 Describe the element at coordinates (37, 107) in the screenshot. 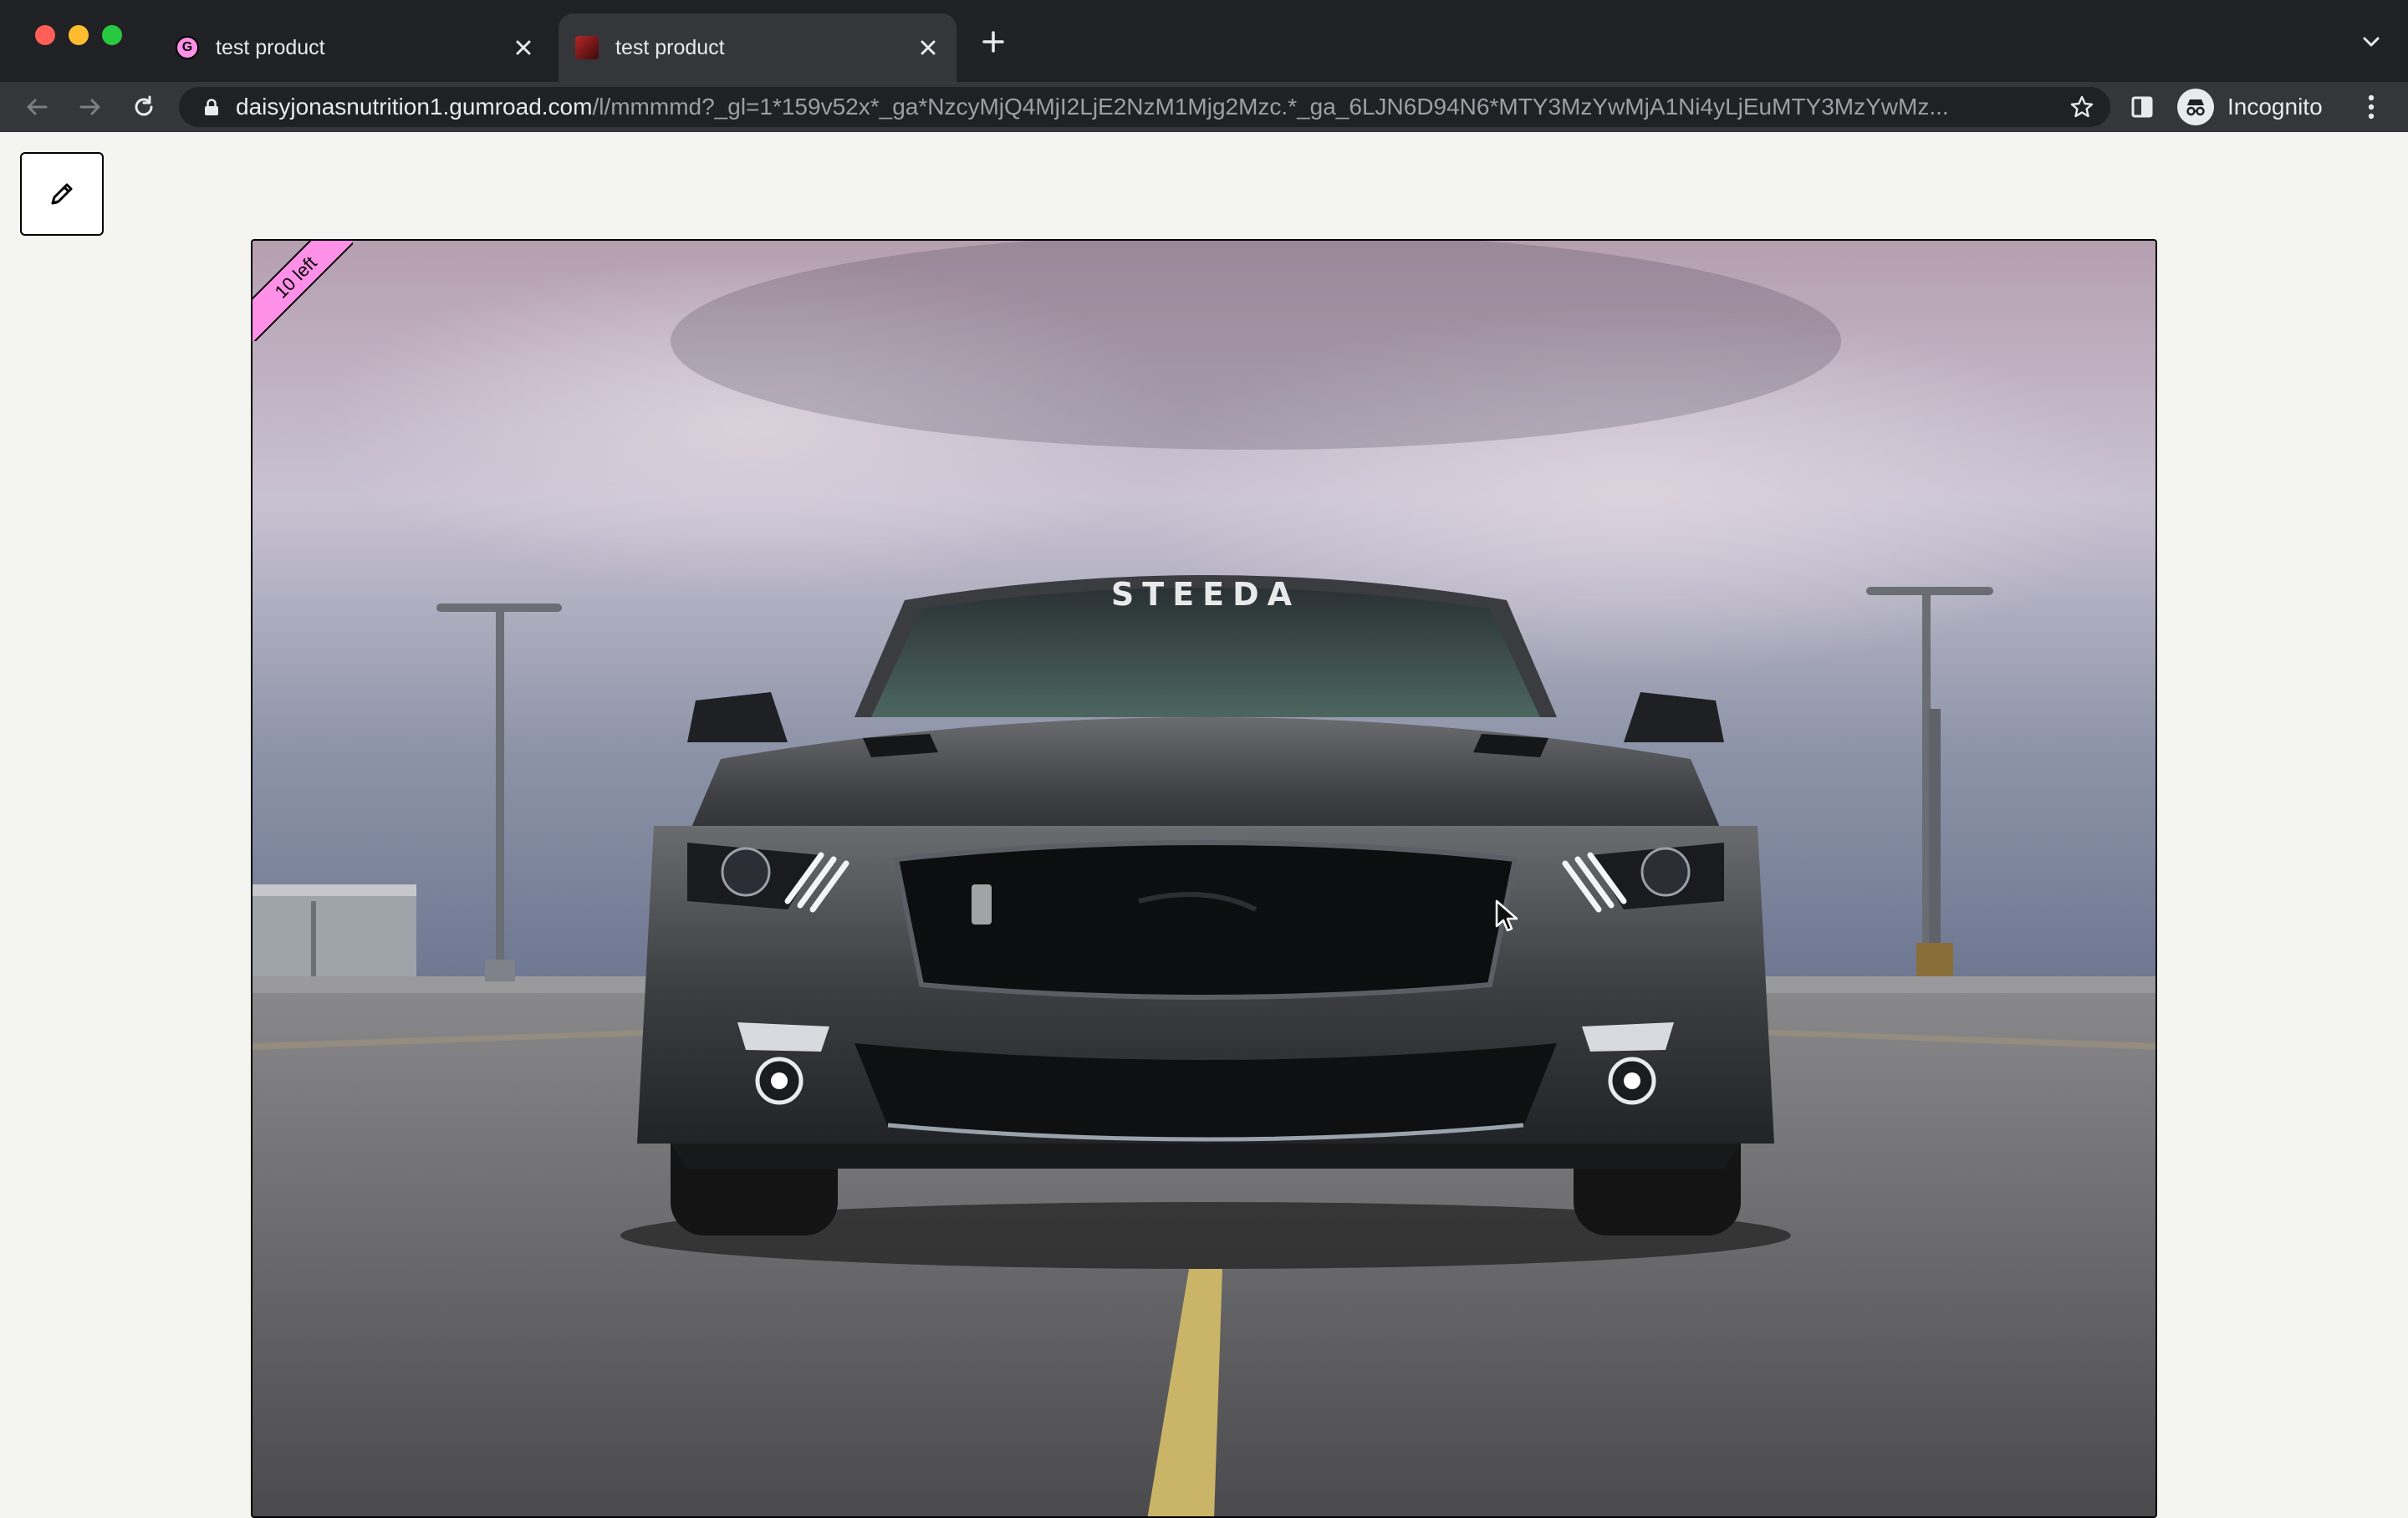

I see `arrow-left-icon` at that location.